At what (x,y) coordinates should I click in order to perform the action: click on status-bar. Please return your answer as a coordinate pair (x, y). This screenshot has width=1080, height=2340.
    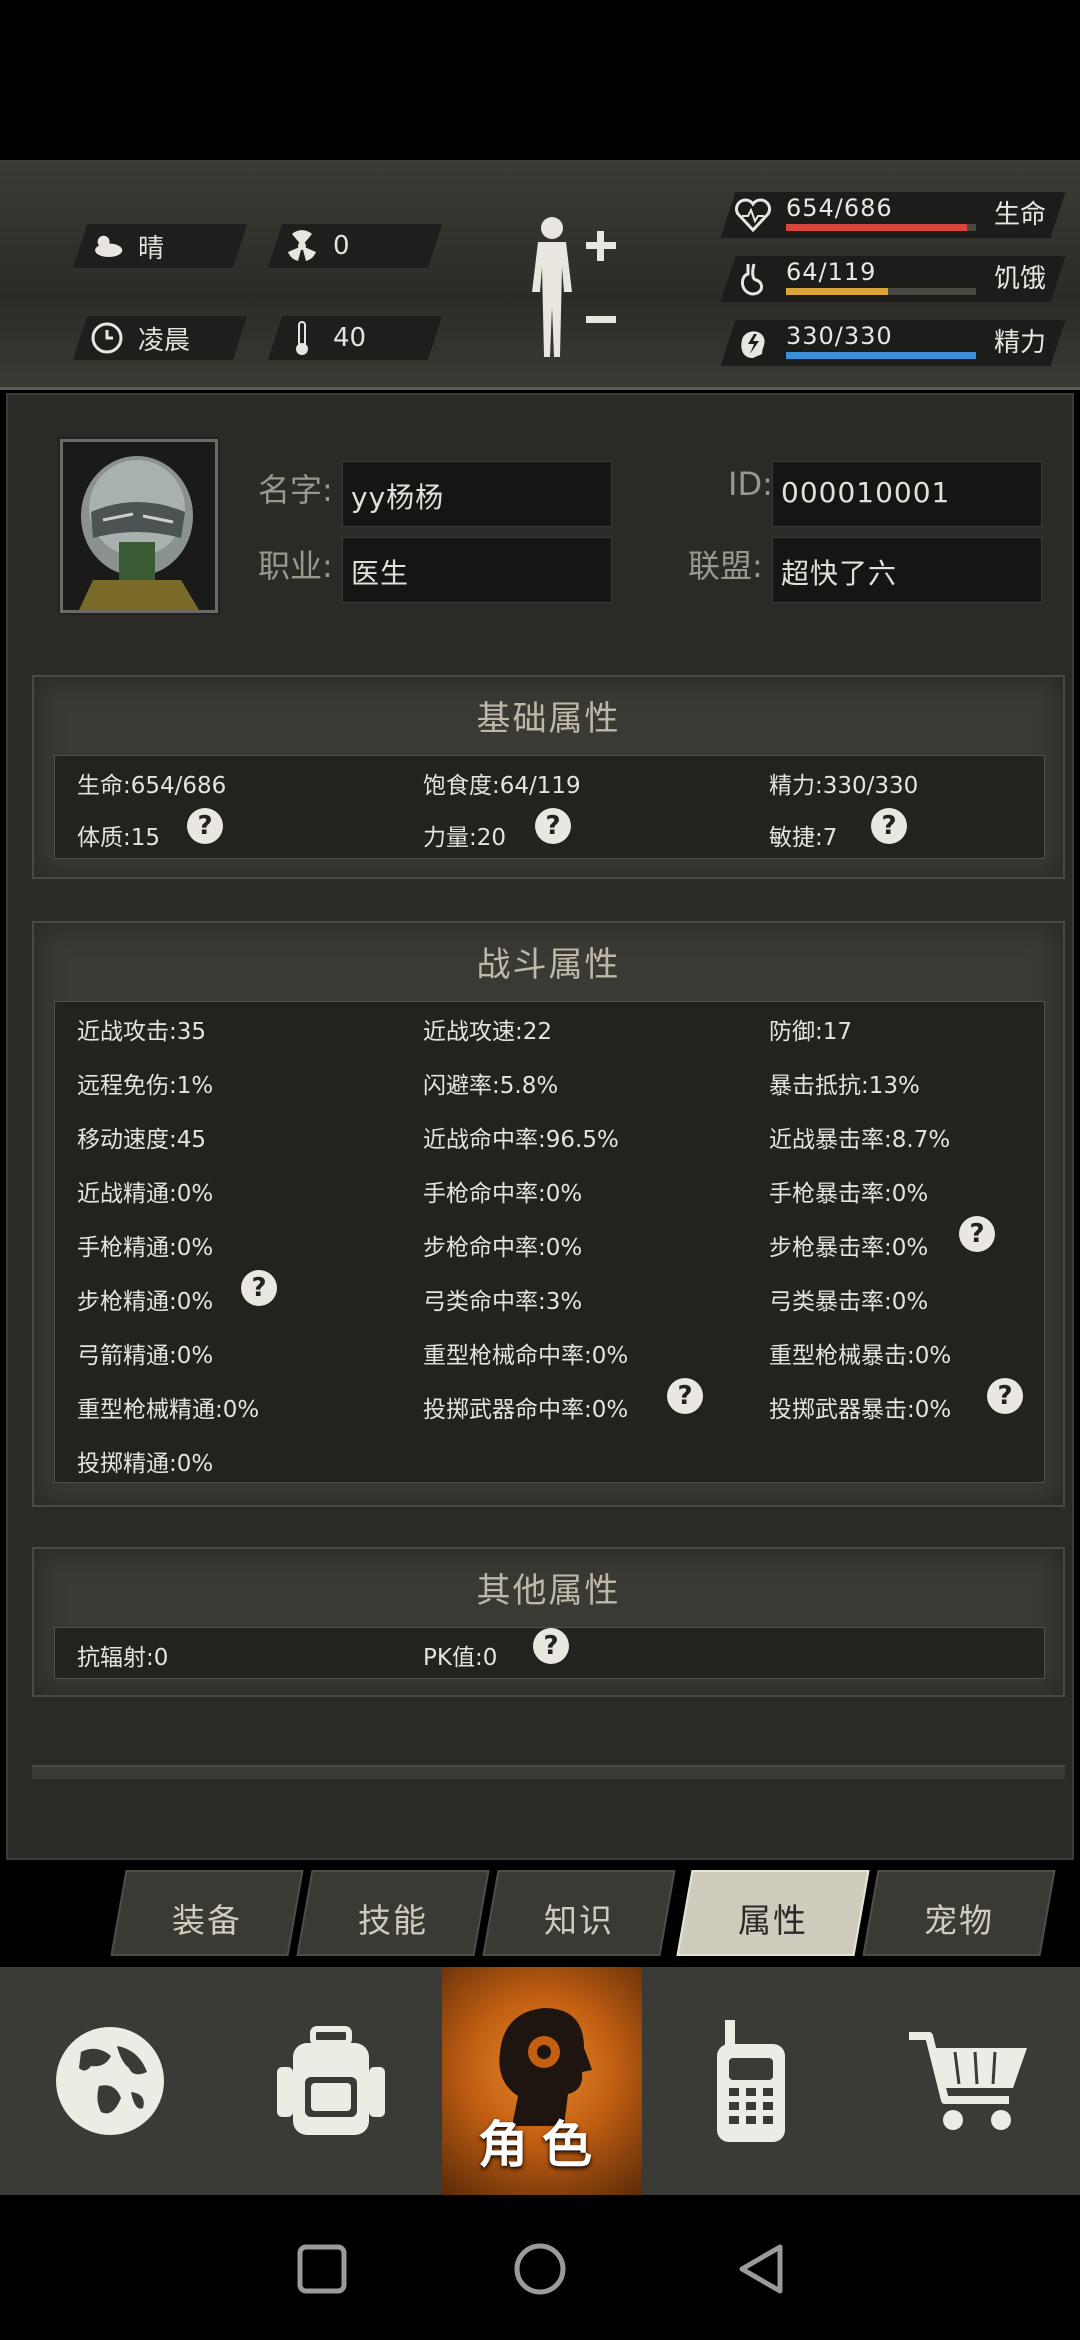
    Looking at the image, I should click on (540, 80).